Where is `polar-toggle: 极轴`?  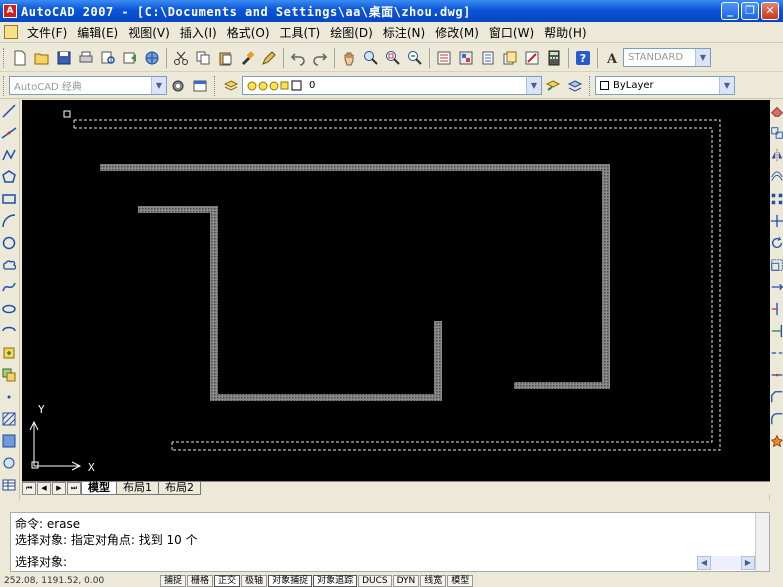 polar-toggle: 极轴 is located at coordinates (254, 580).